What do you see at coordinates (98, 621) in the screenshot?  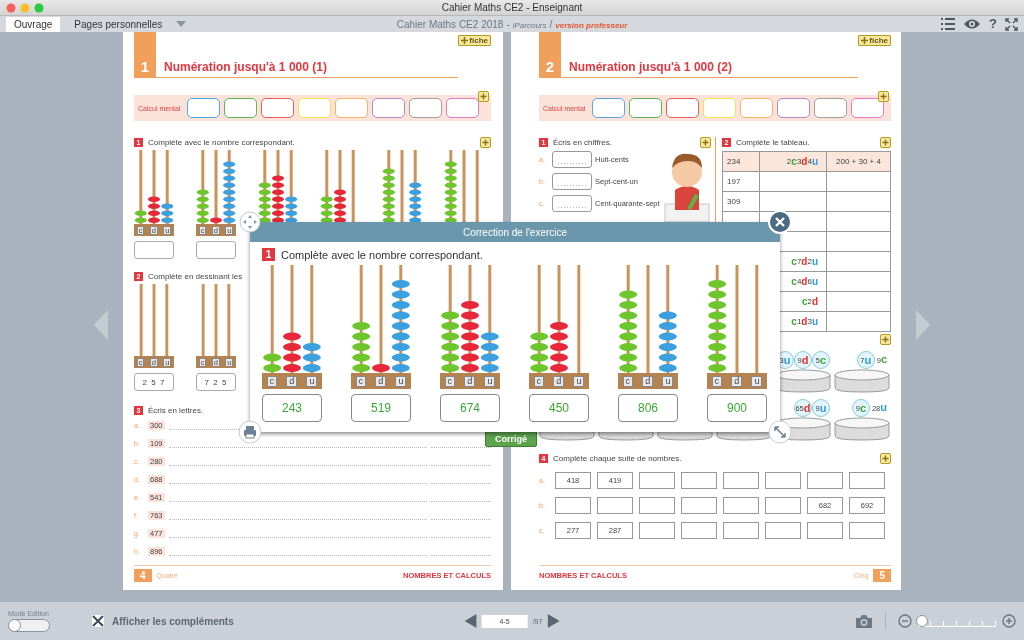 I see `checkbox` at bounding box center [98, 621].